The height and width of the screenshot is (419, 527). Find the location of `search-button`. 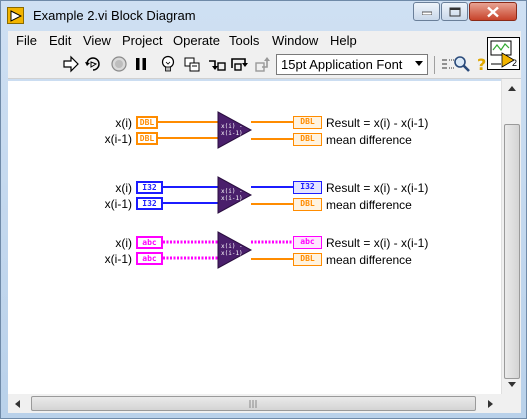

search-button is located at coordinates (462, 64).